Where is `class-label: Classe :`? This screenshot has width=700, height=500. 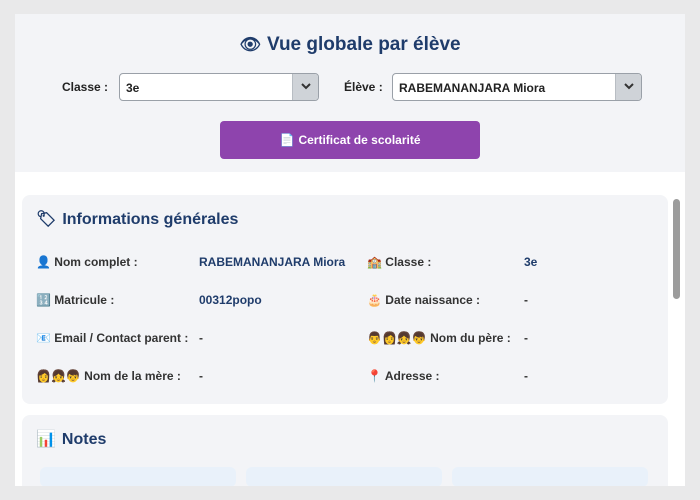 class-label: Classe : is located at coordinates (85, 87).